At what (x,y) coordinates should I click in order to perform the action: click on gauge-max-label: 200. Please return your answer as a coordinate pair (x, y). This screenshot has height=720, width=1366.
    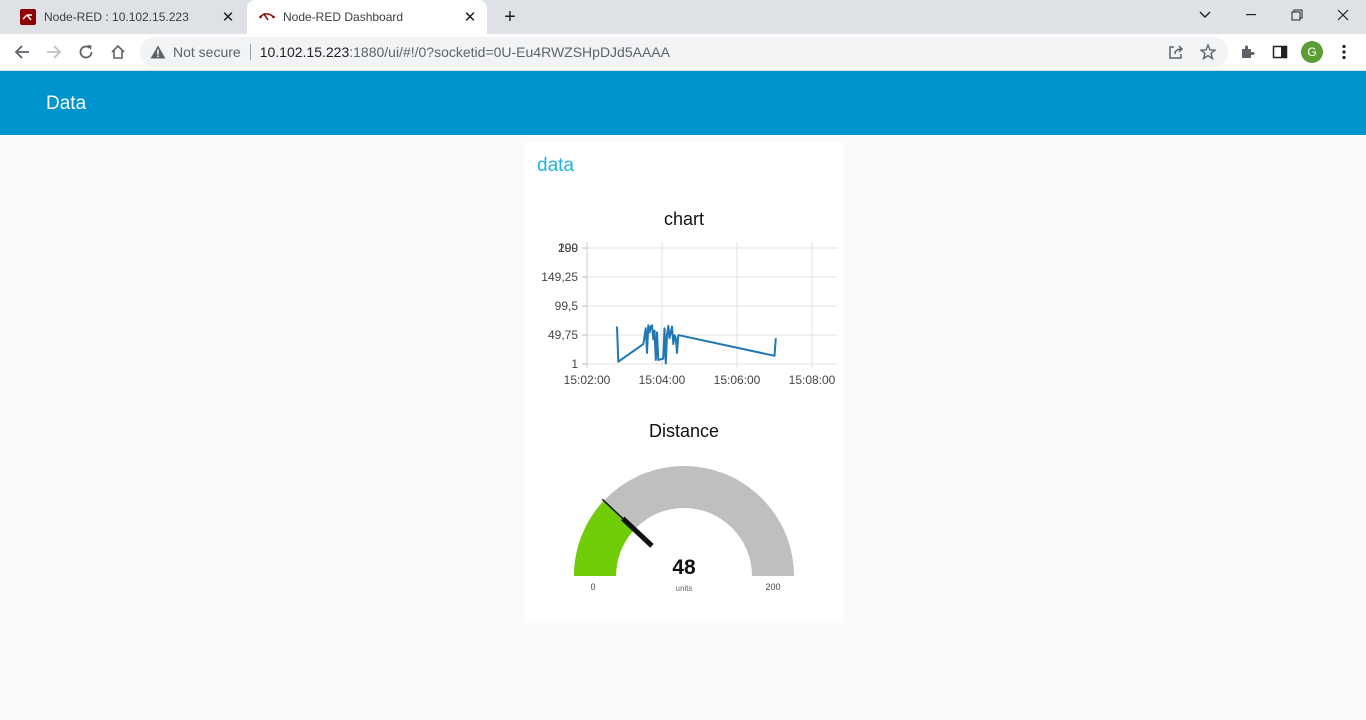
    Looking at the image, I should click on (772, 587).